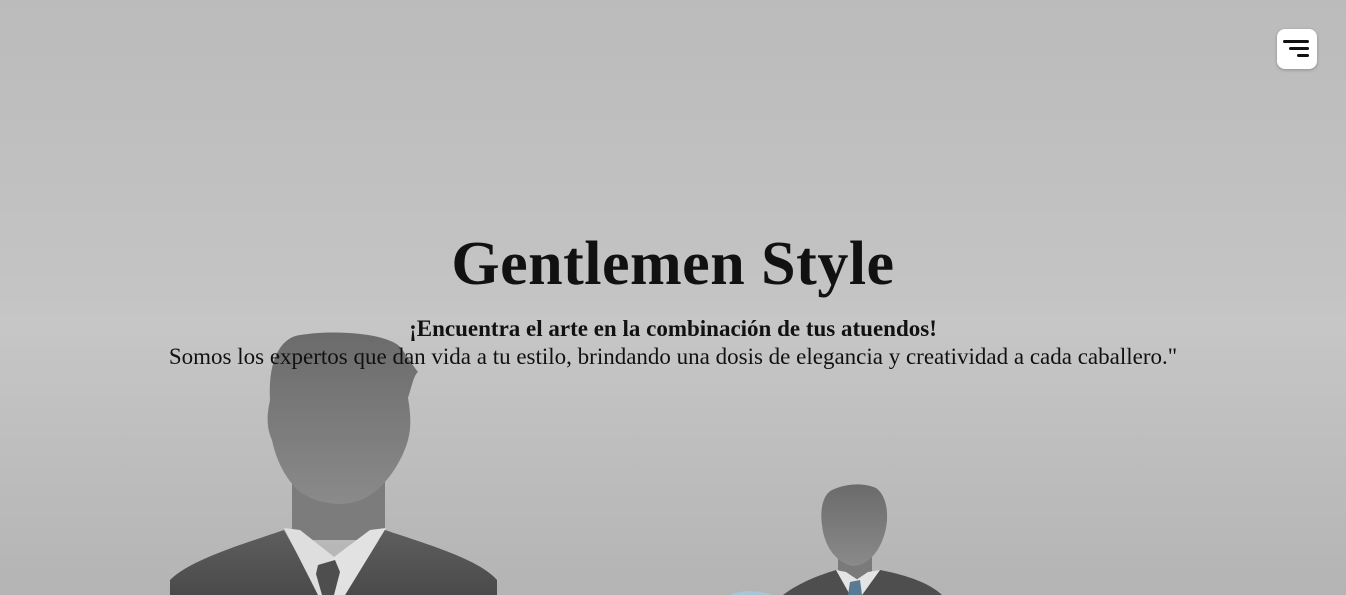 The image size is (1346, 595). Describe the element at coordinates (333, 463) in the screenshot. I see `man-silhouette-left` at that location.